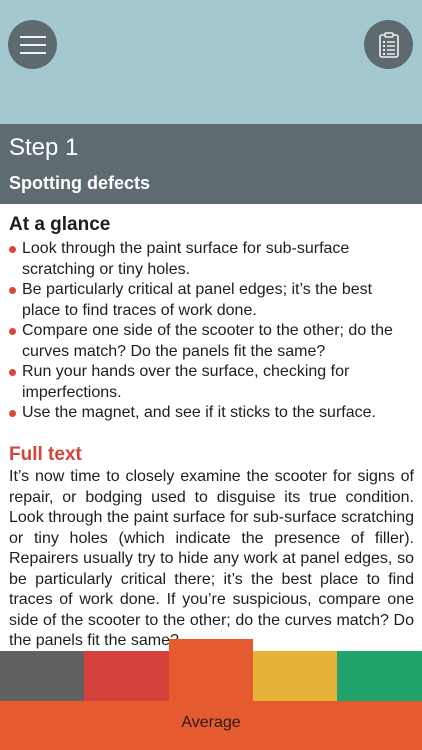 Image resolution: width=422 pixels, height=750 pixels. What do you see at coordinates (211, 670) in the screenshot?
I see `rating-option-3-selected` at bounding box center [211, 670].